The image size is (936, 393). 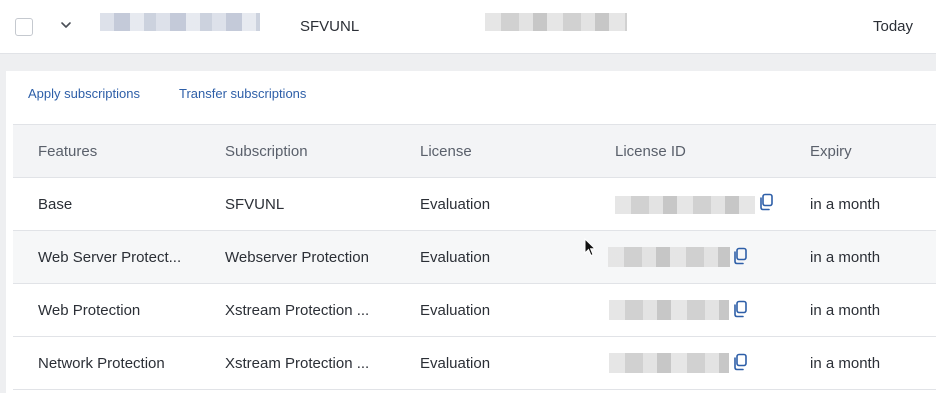 I want to click on header-features: Features, so click(x=67, y=151).